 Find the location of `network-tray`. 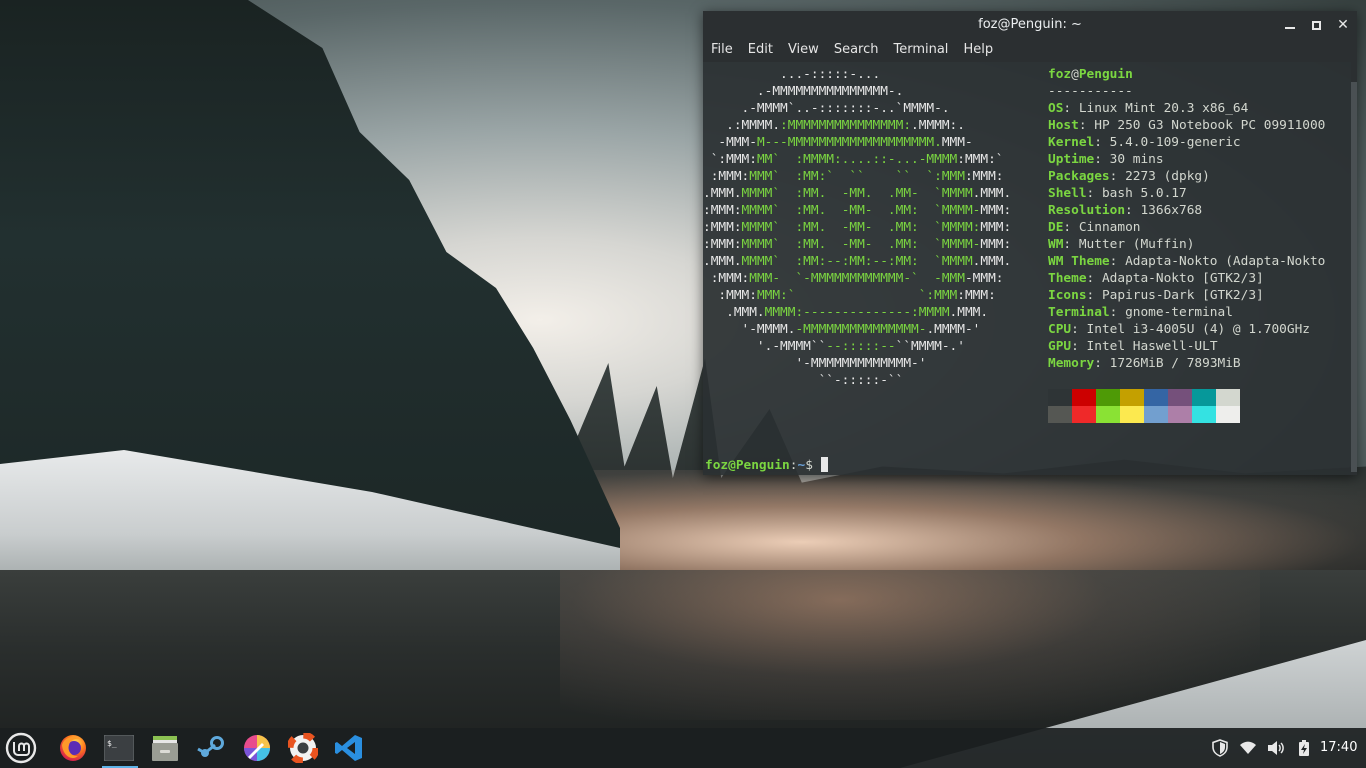

network-tray is located at coordinates (1248, 748).